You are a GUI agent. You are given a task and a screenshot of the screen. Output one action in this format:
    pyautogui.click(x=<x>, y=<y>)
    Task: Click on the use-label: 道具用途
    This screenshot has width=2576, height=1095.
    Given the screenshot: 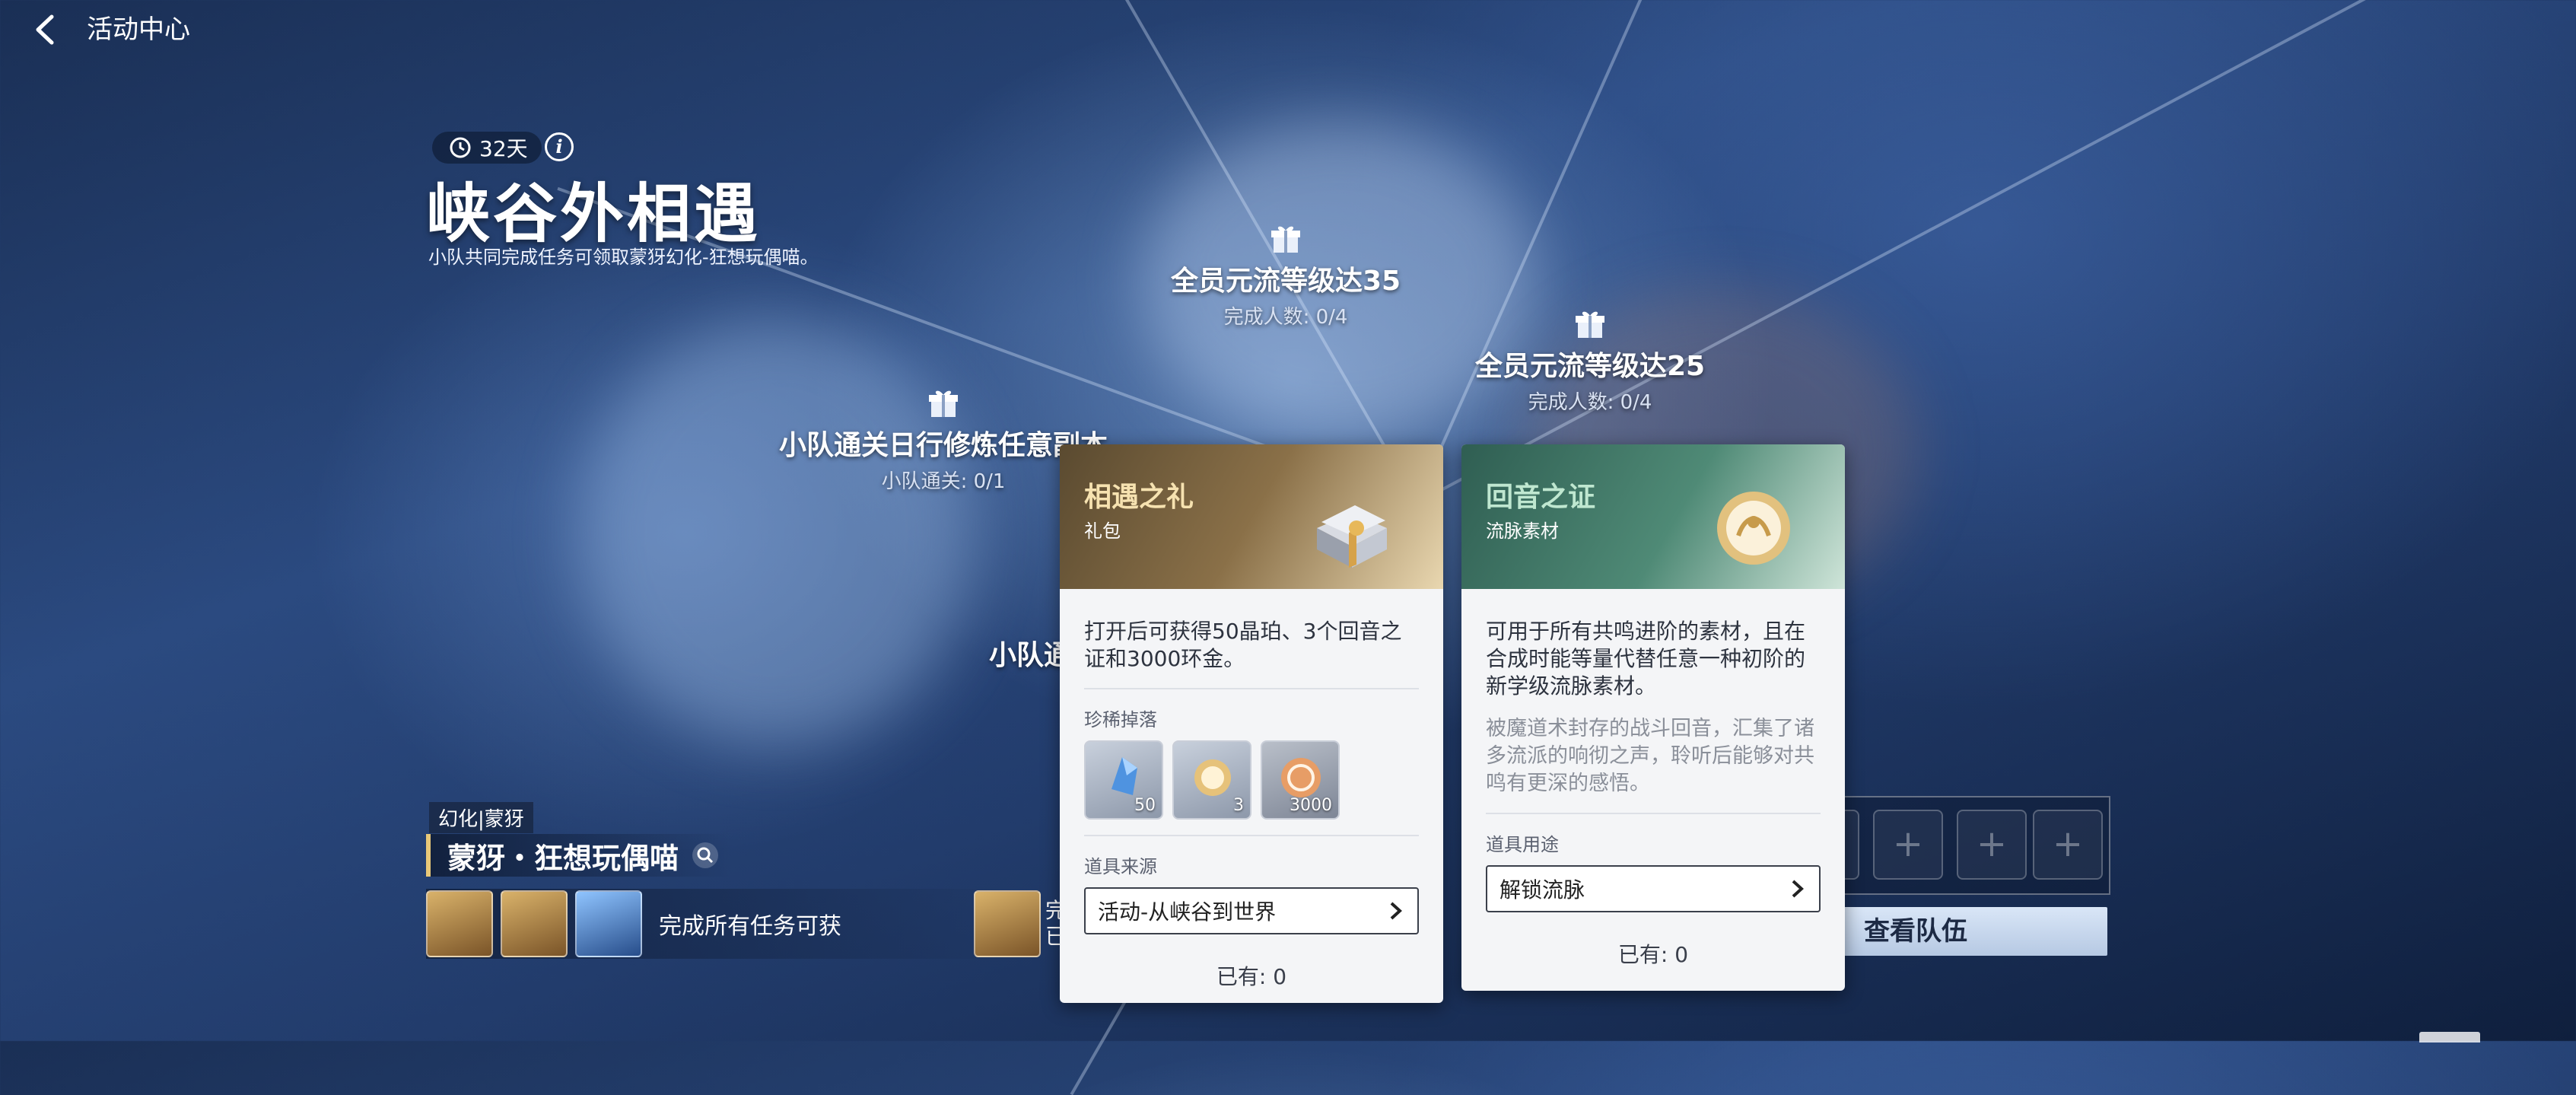 What is the action you would take?
    pyautogui.click(x=1523, y=844)
    